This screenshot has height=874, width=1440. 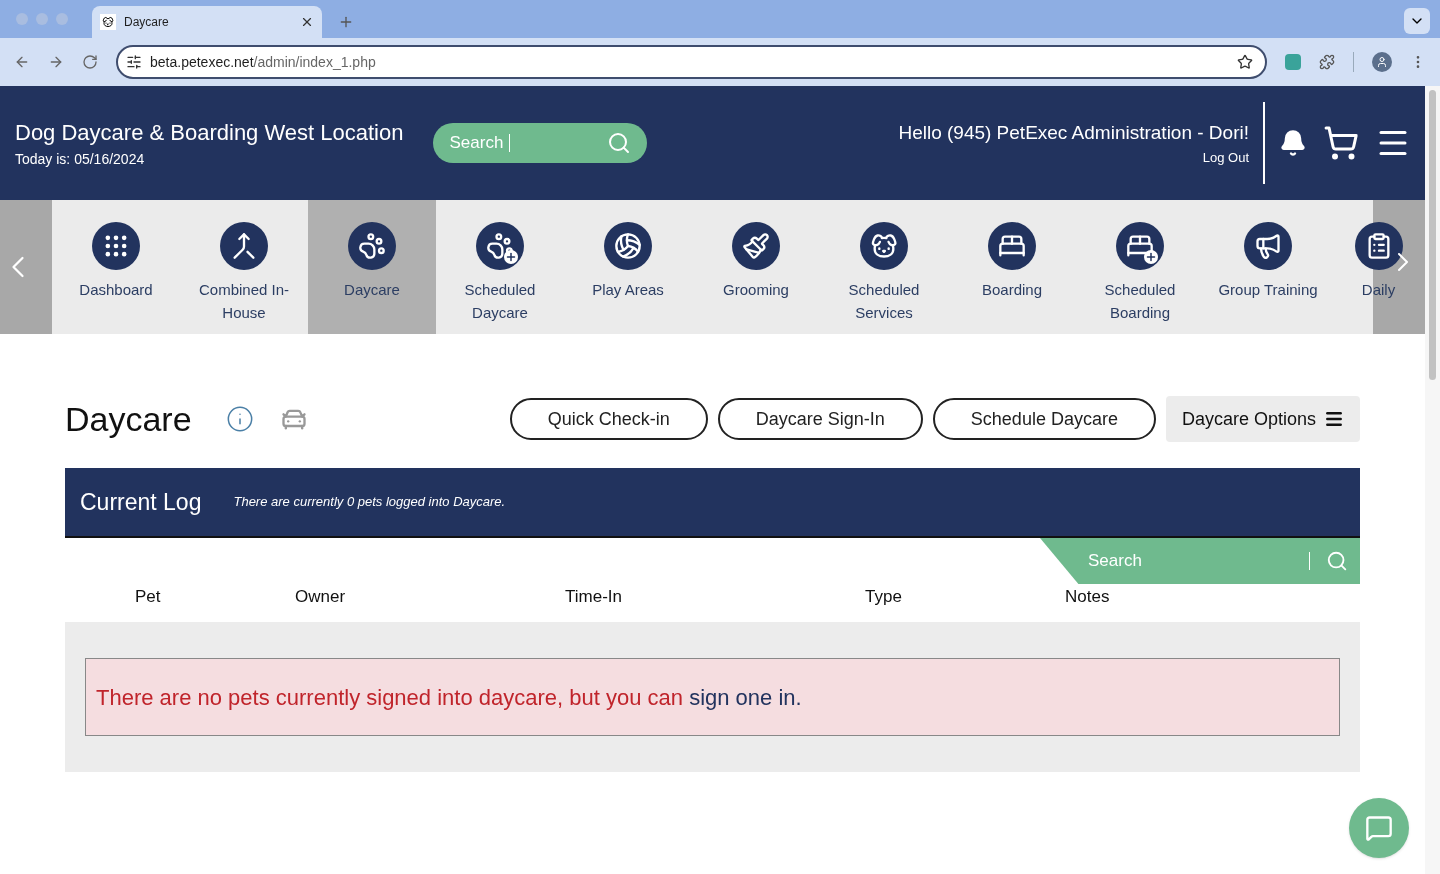 What do you see at coordinates (321, 597) in the screenshot?
I see `column-header: Owner` at bounding box center [321, 597].